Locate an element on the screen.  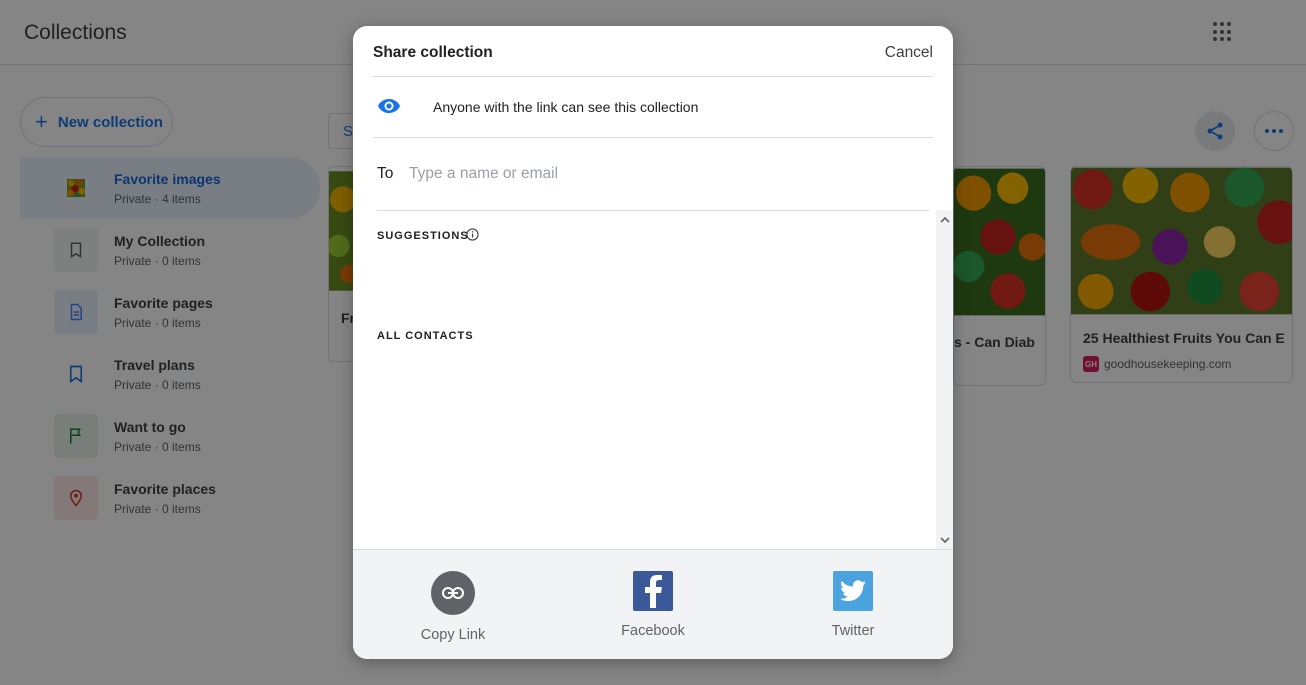
twitter-label: Twitter is located at coordinates (853, 631).